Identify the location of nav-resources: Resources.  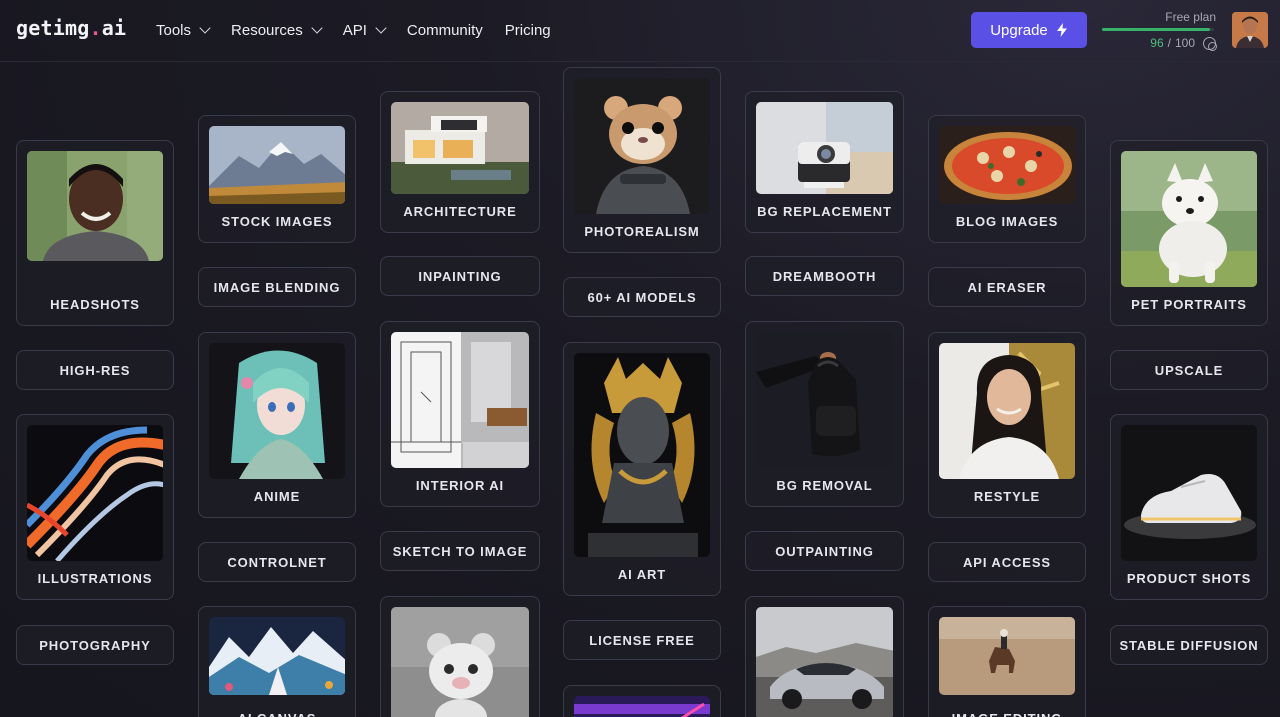
(277, 30).